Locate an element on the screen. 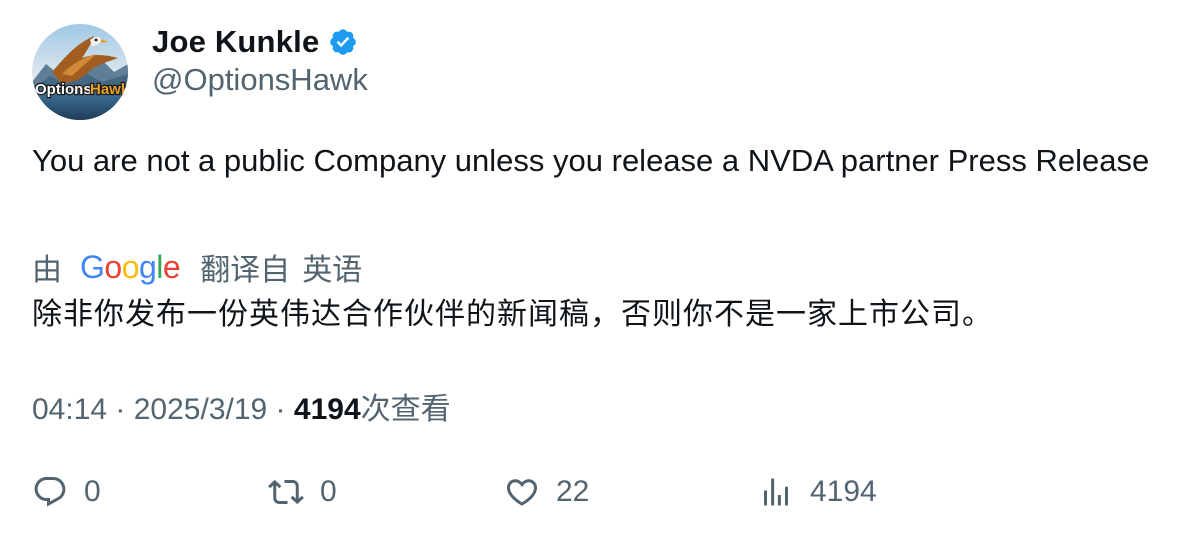  views-button: 4194 is located at coordinates (817, 492).